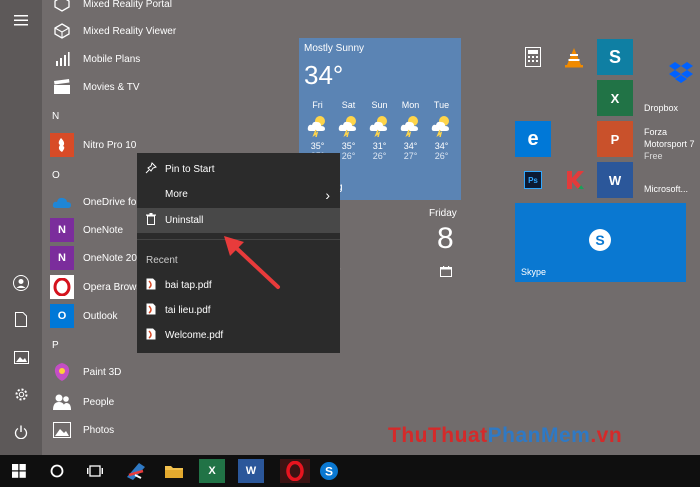  I want to click on start-button, so click(19, 471).